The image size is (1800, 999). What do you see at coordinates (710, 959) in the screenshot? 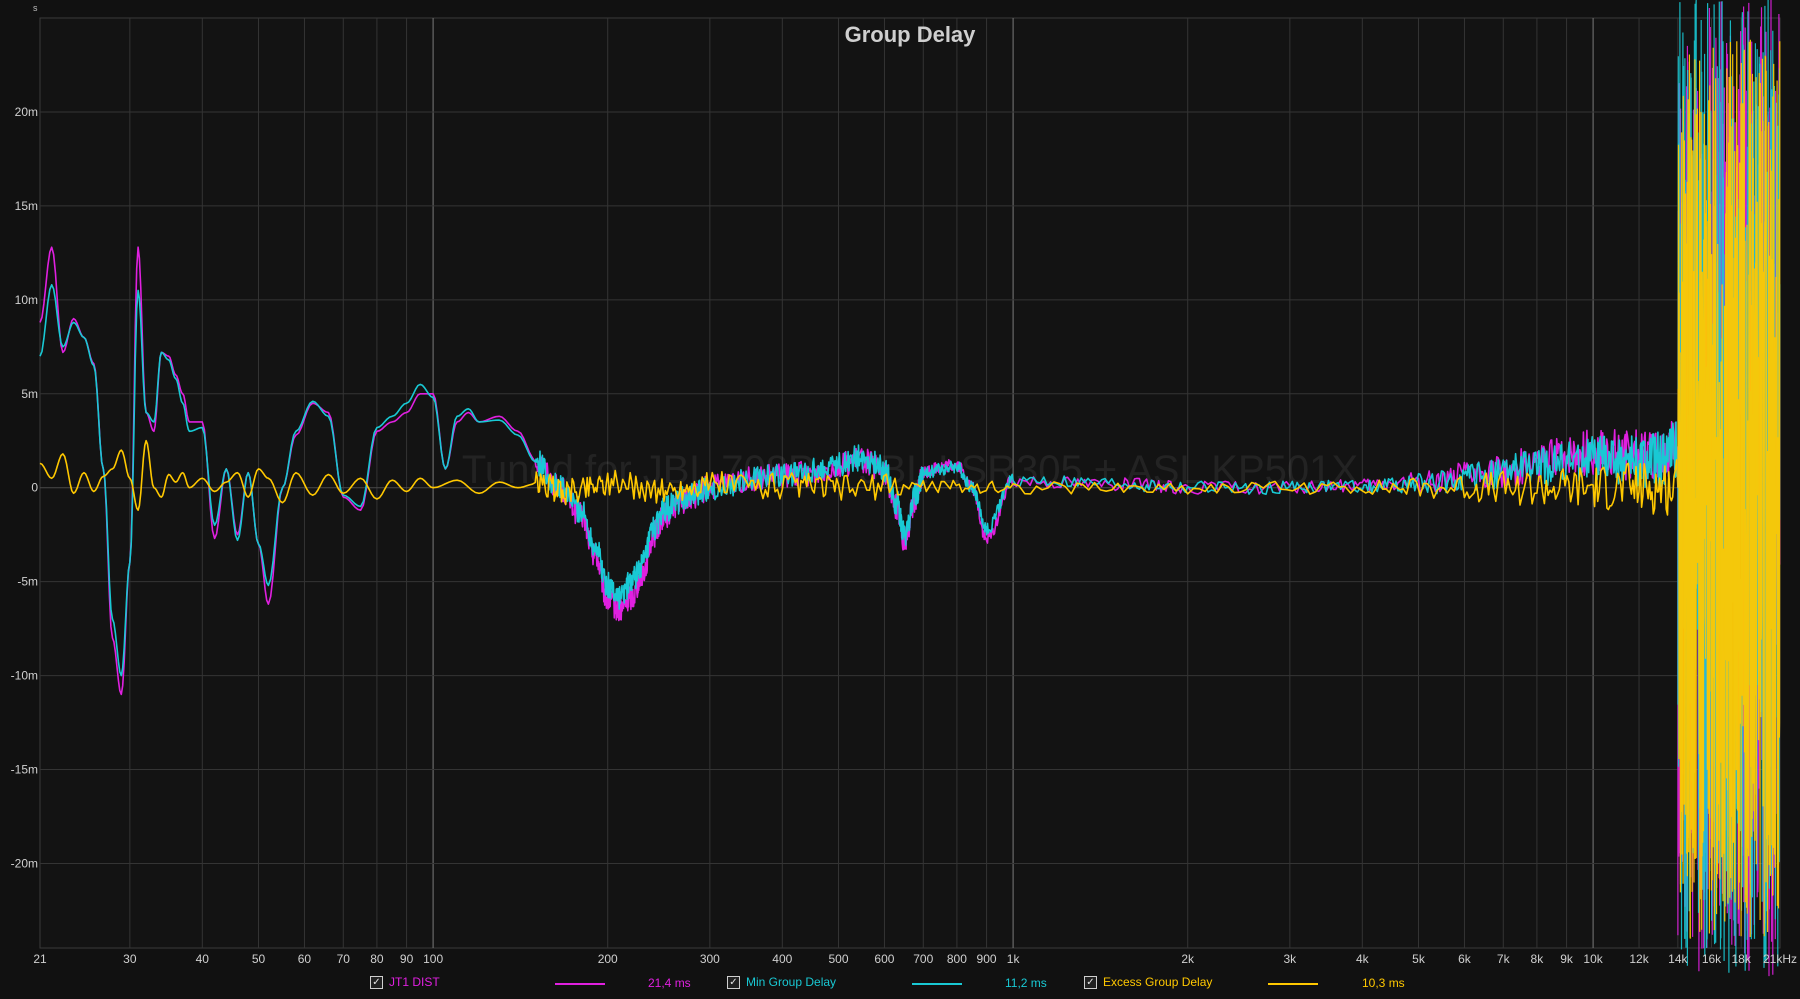
I see `x-tick-label: 300` at bounding box center [710, 959].